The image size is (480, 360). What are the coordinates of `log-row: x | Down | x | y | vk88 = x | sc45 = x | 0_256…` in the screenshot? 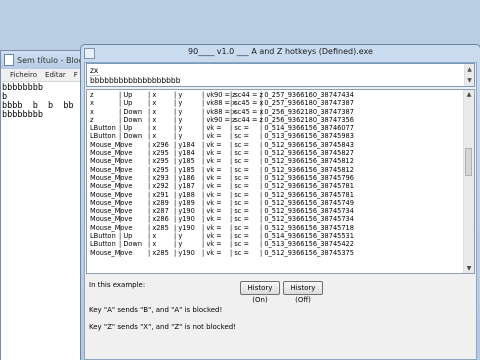 It's located at (276, 112).